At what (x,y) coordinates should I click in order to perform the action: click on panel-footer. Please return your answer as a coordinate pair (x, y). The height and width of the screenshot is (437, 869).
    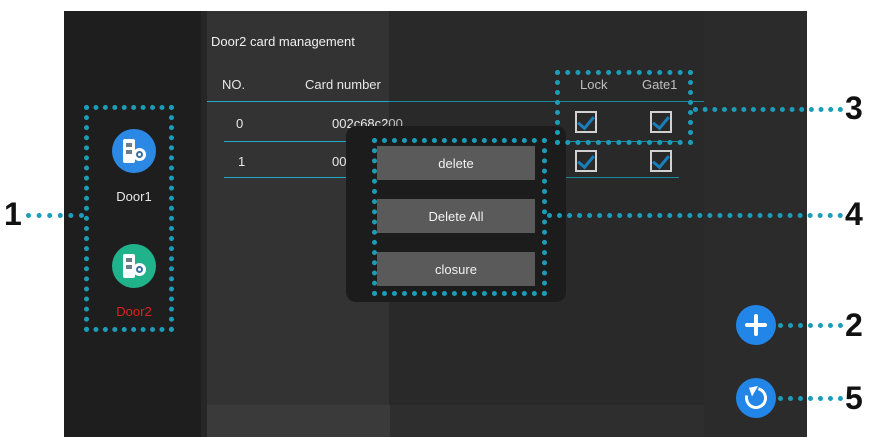
    Looking at the image, I should click on (455, 421).